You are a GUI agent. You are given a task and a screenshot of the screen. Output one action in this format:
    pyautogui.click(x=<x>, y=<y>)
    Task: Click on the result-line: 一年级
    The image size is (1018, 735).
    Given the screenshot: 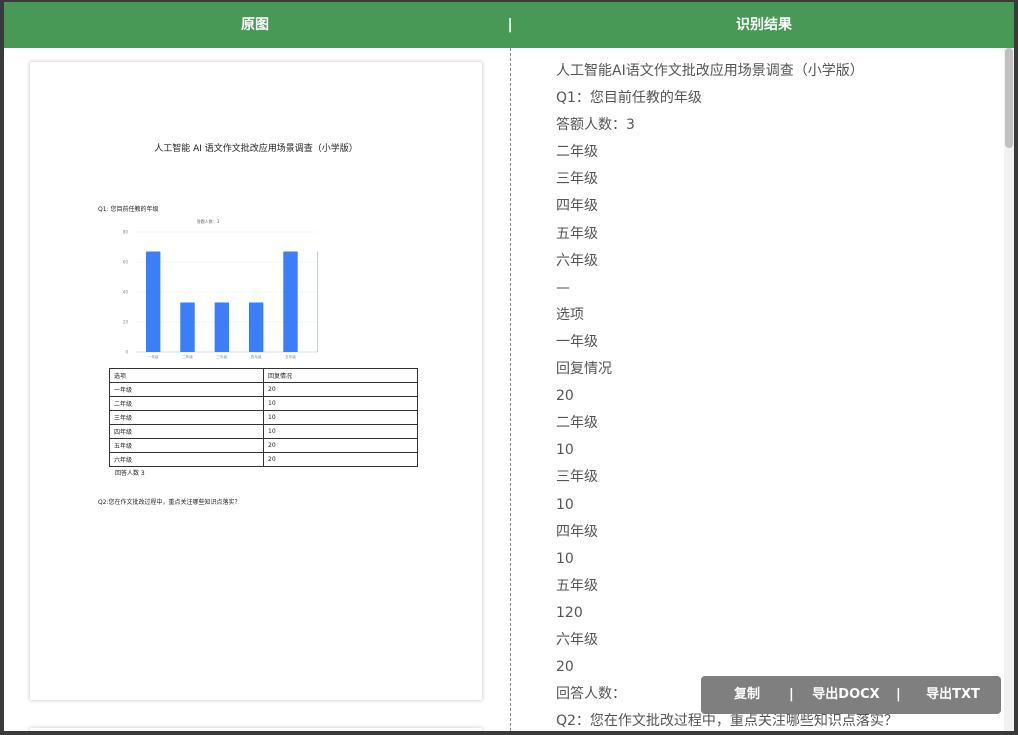 What is the action you would take?
    pyautogui.click(x=577, y=341)
    